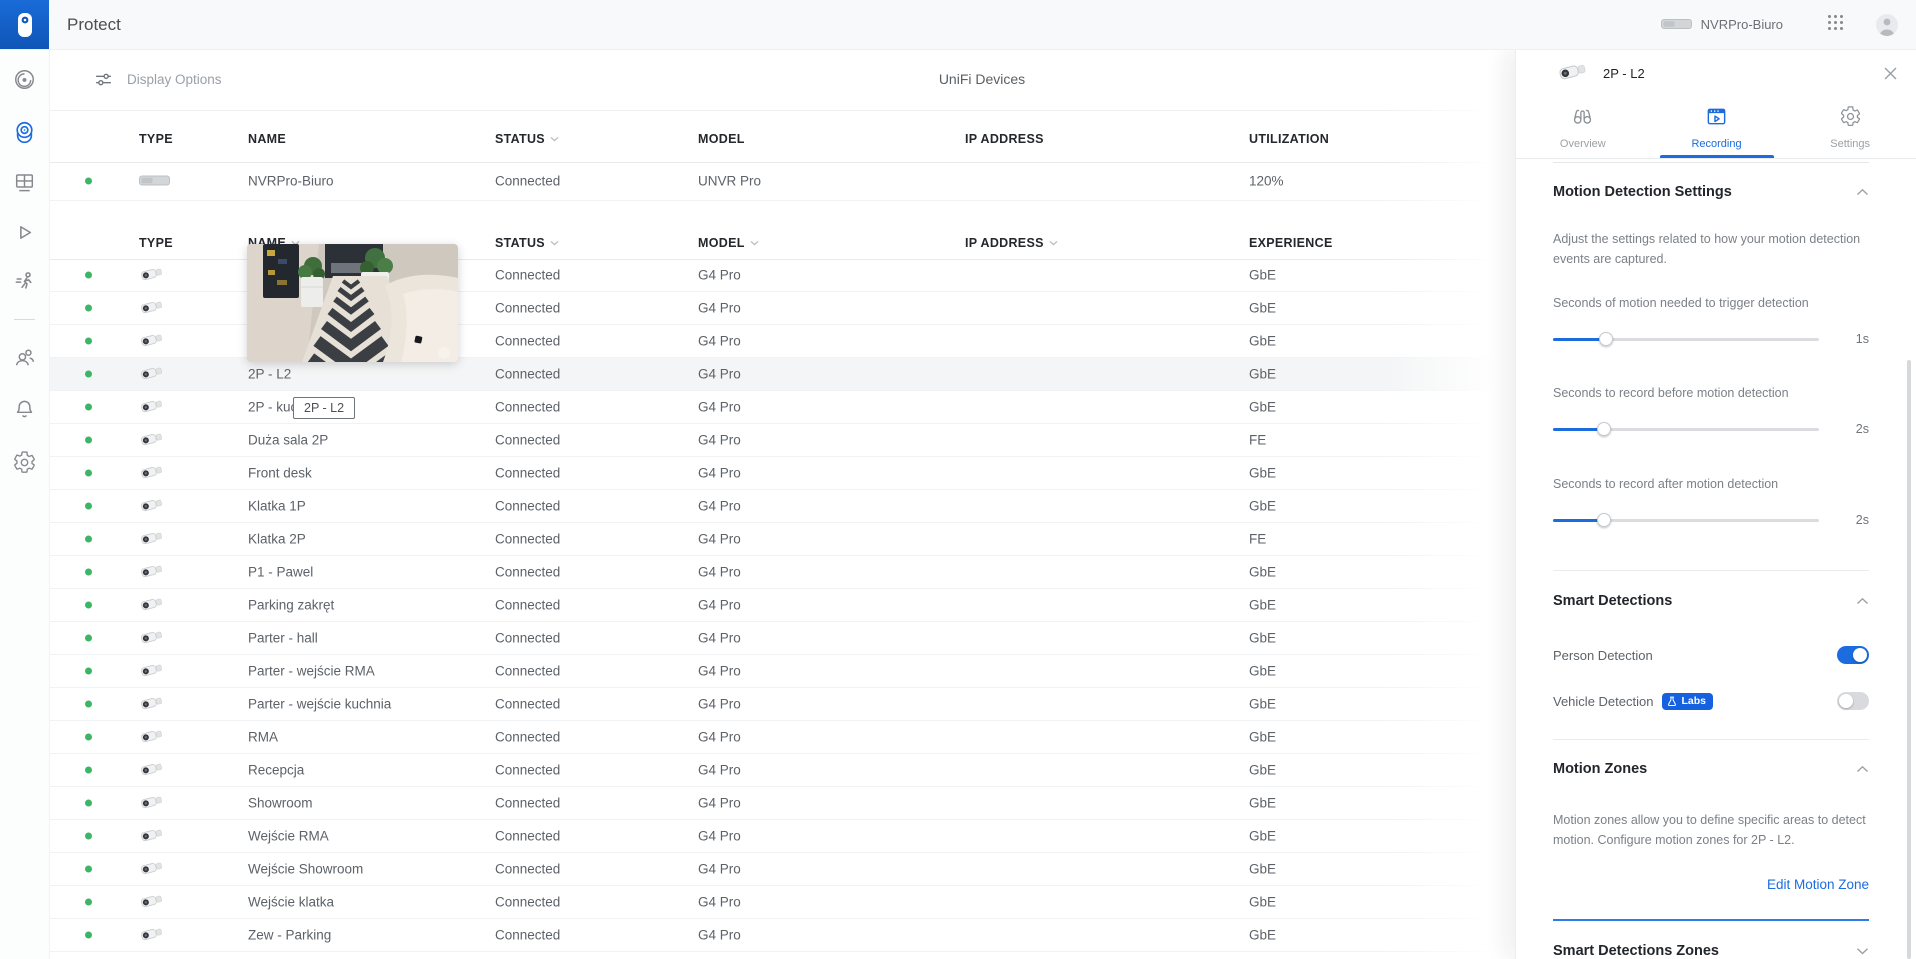 Image resolution: width=1916 pixels, height=959 pixels. Describe the element at coordinates (1686, 429) in the screenshot. I see `seconds-to-record-before-motion-detection-slider` at that location.